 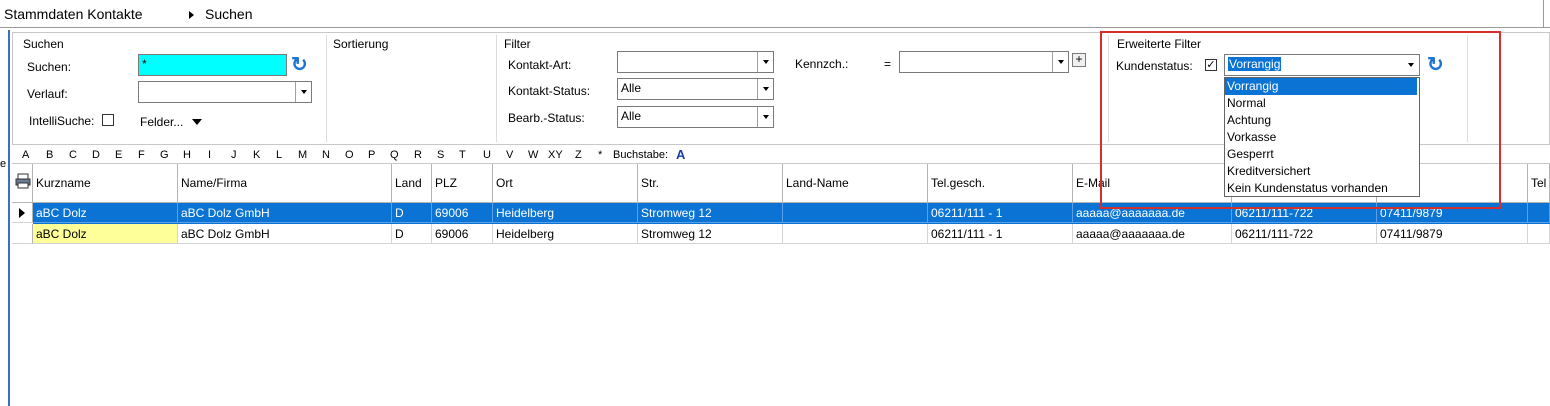 I want to click on fields-dropdown-icon, so click(x=197, y=122).